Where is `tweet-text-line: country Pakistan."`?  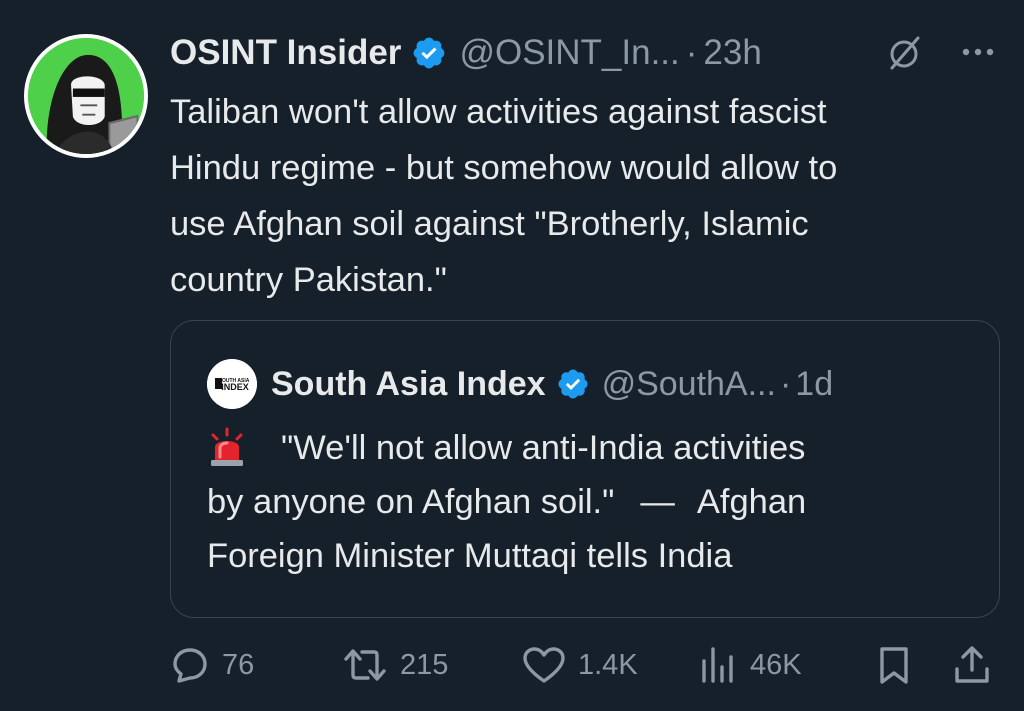
tweet-text-line: country Pakistan." is located at coordinates (308, 280).